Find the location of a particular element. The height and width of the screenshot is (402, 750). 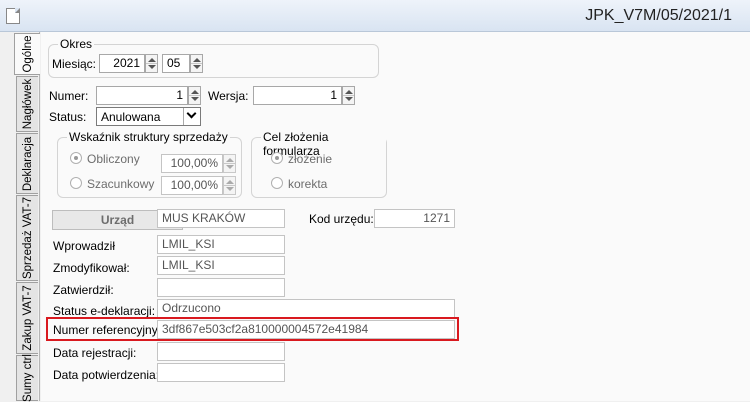

korekta-radio is located at coordinates (277, 183).